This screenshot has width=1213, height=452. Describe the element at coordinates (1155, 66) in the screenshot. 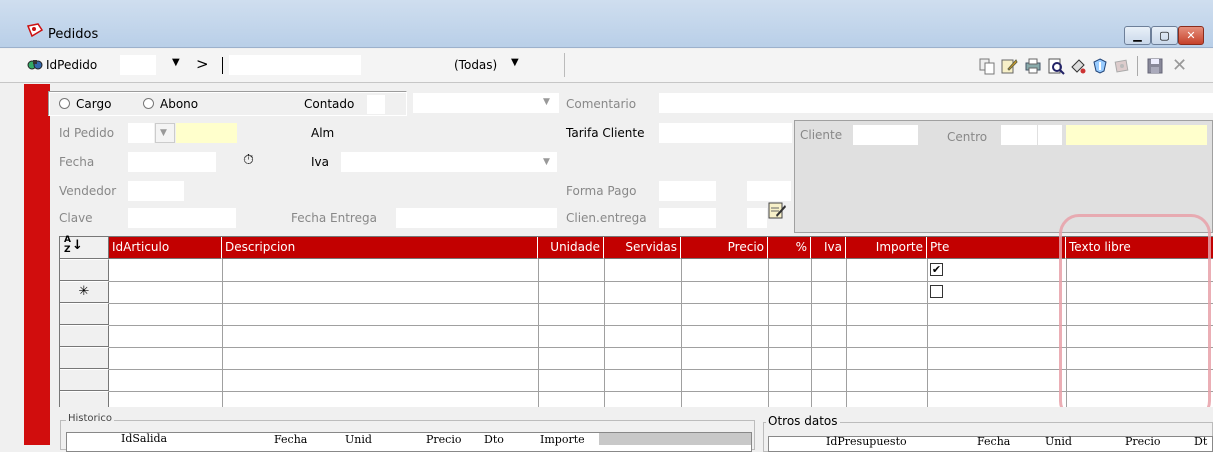

I see `save-icon` at that location.